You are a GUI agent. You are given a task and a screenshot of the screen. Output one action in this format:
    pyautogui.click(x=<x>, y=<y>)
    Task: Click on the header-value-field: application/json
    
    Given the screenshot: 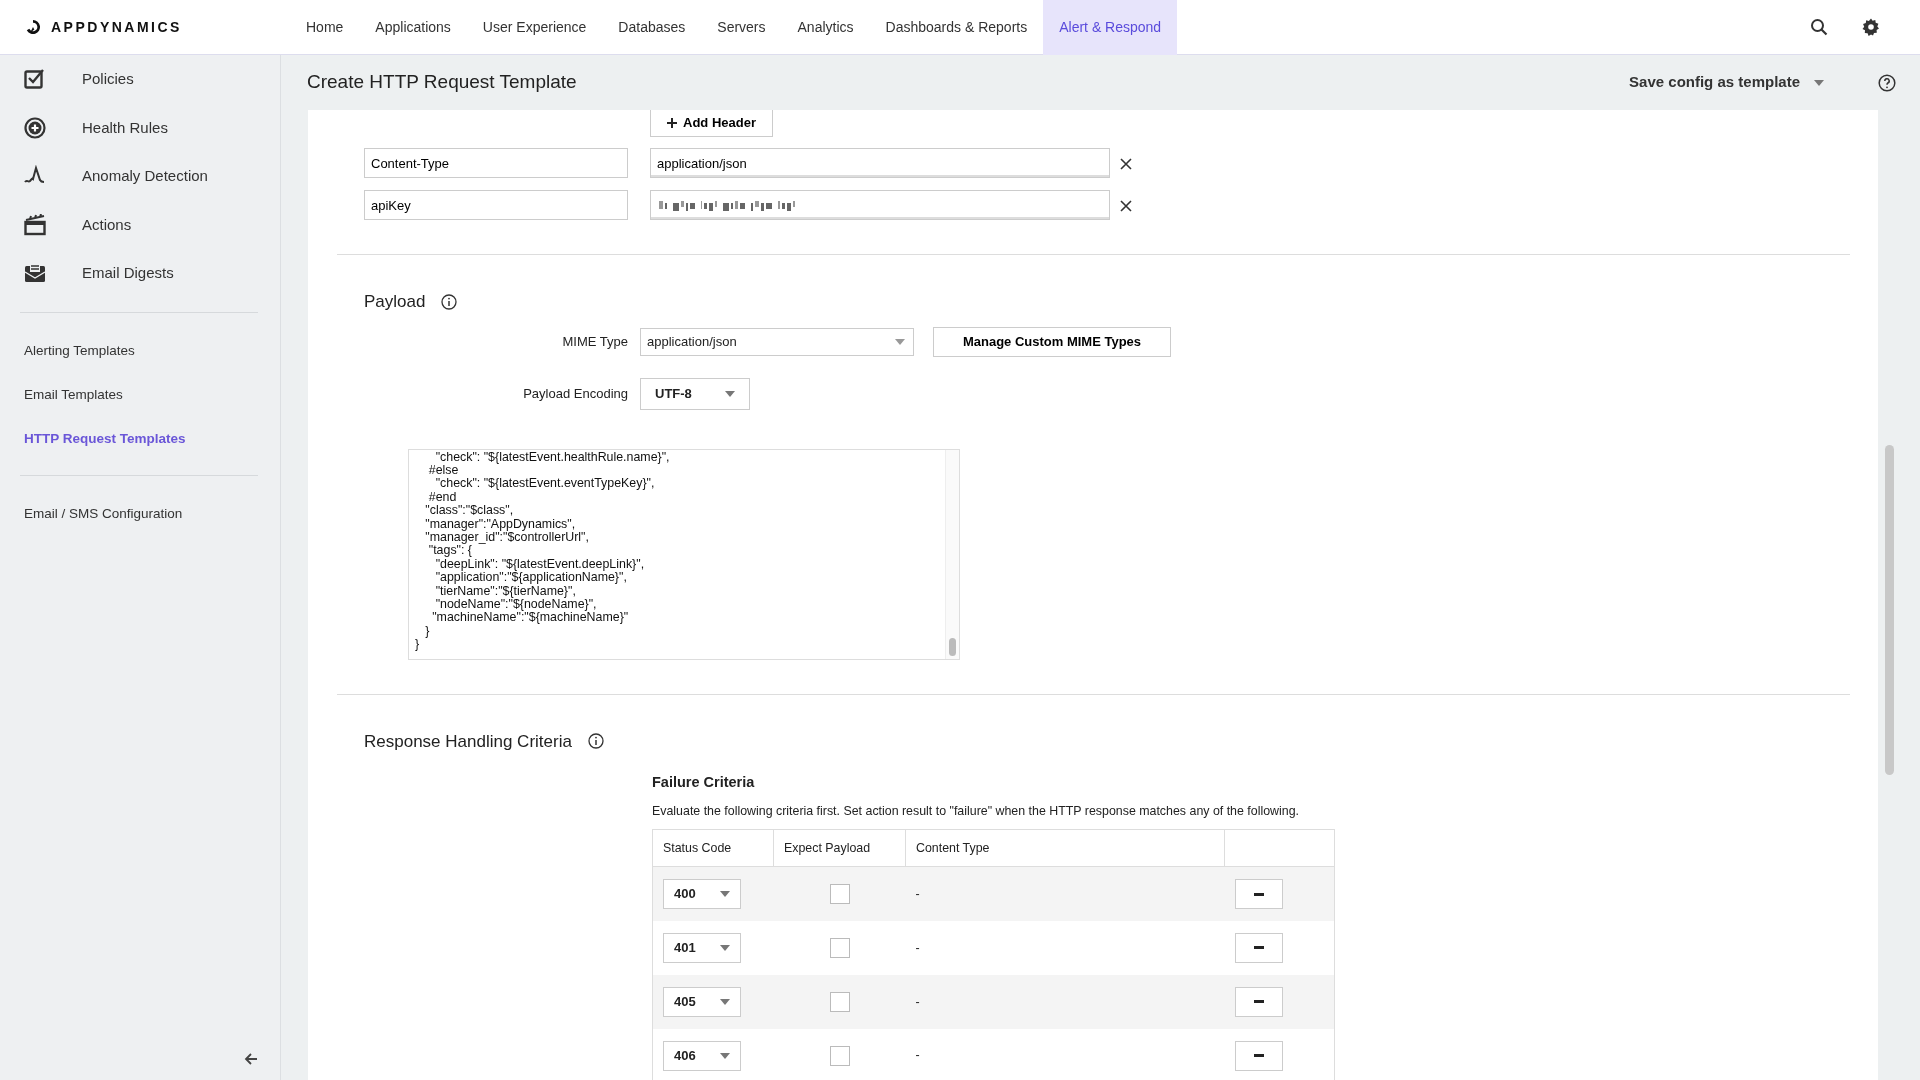 What is the action you would take?
    pyautogui.click(x=880, y=163)
    